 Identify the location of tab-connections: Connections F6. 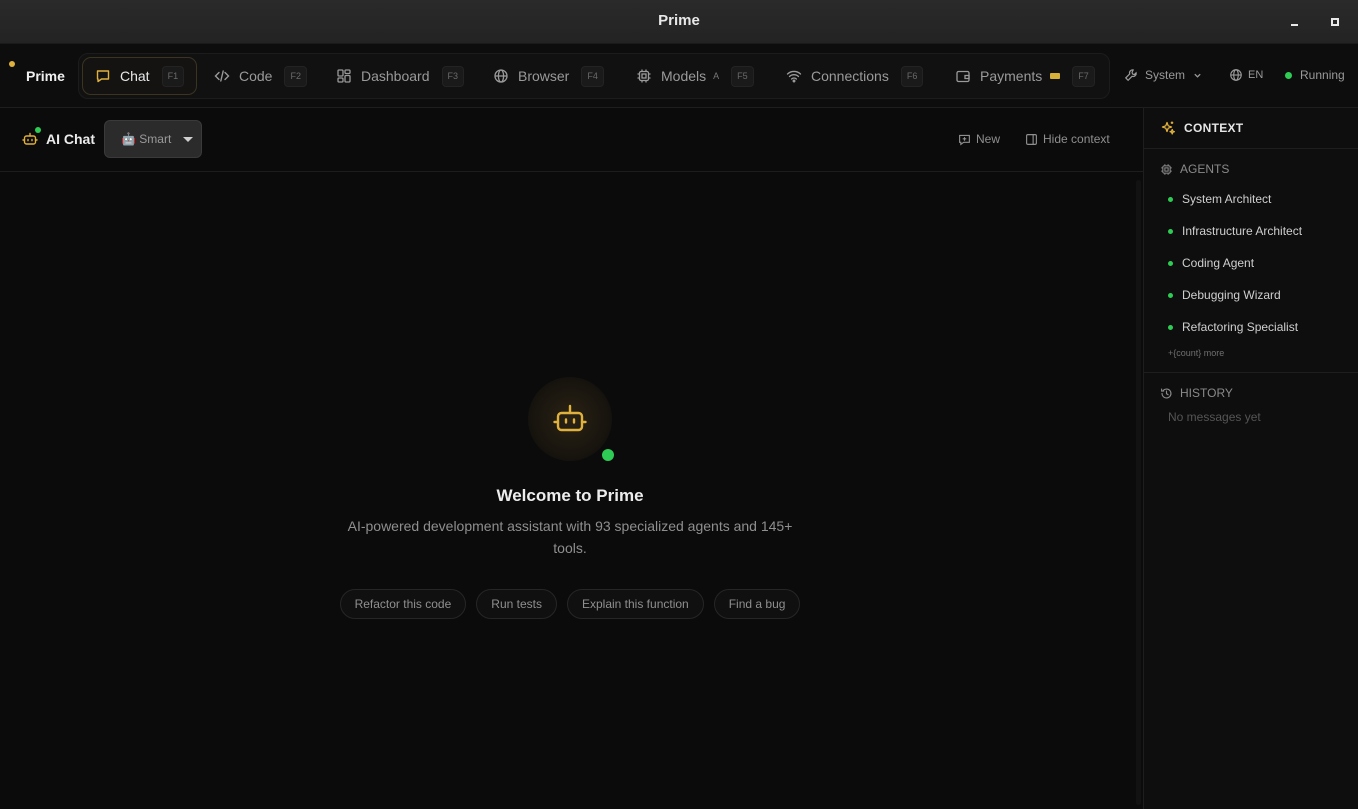
(855, 76).